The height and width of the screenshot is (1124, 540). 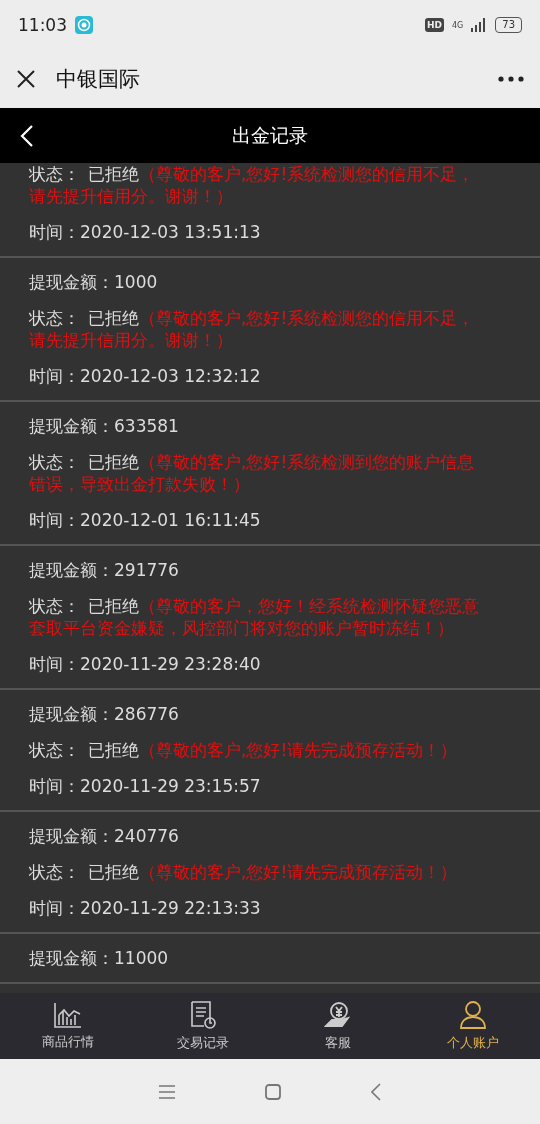 What do you see at coordinates (472, 1015) in the screenshot?
I see `user-icon` at bounding box center [472, 1015].